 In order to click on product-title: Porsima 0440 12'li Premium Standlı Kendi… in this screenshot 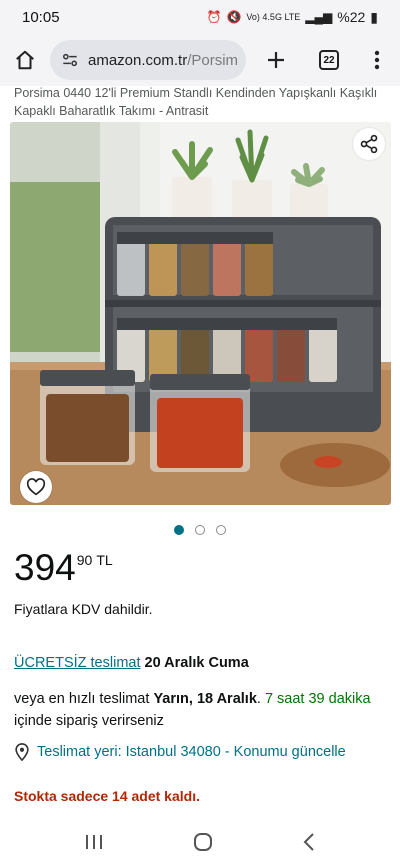, I will do `click(200, 102)`.